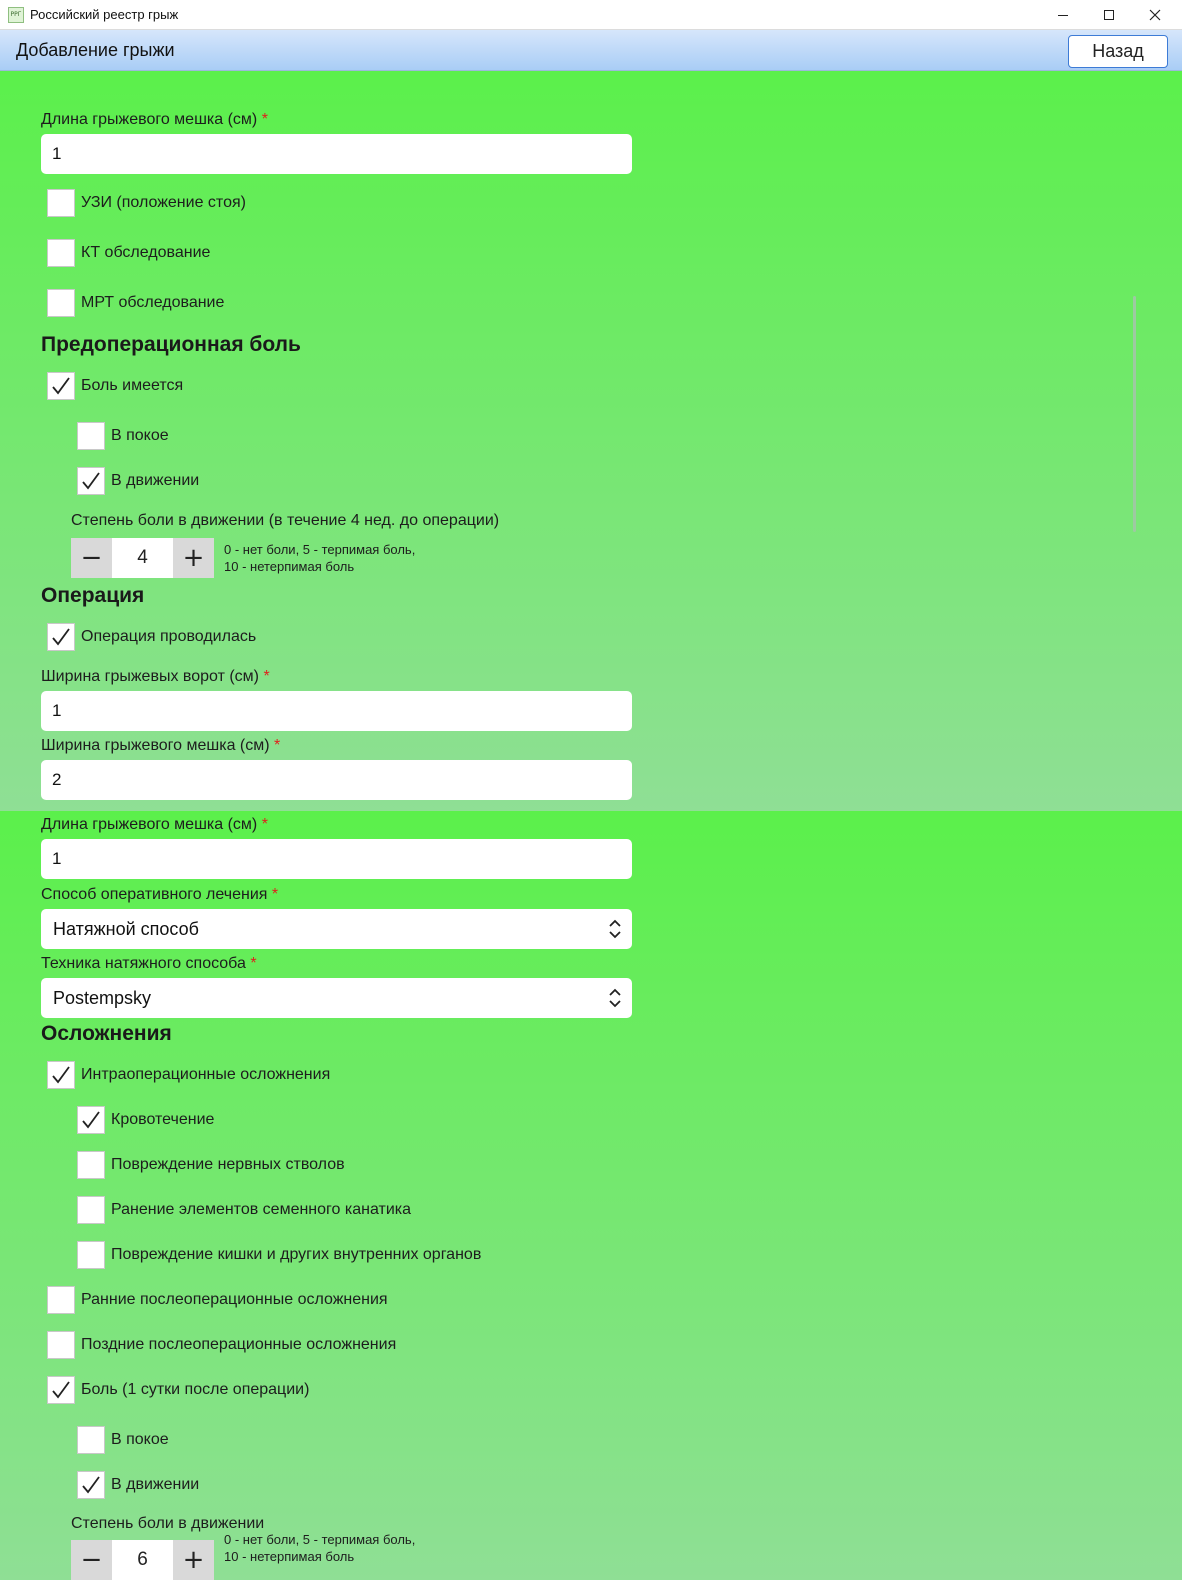  What do you see at coordinates (336, 780) in the screenshot?
I see `sac-width-input: 2` at bounding box center [336, 780].